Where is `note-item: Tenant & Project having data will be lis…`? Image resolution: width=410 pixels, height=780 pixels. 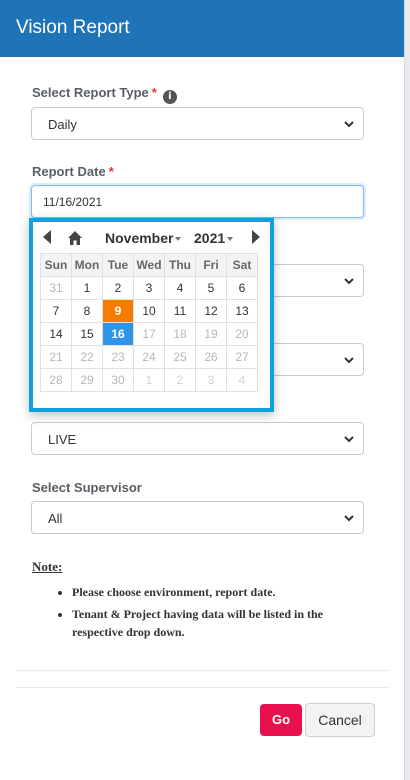
note-item: Tenant & Project having data will be lis… is located at coordinates (222, 623).